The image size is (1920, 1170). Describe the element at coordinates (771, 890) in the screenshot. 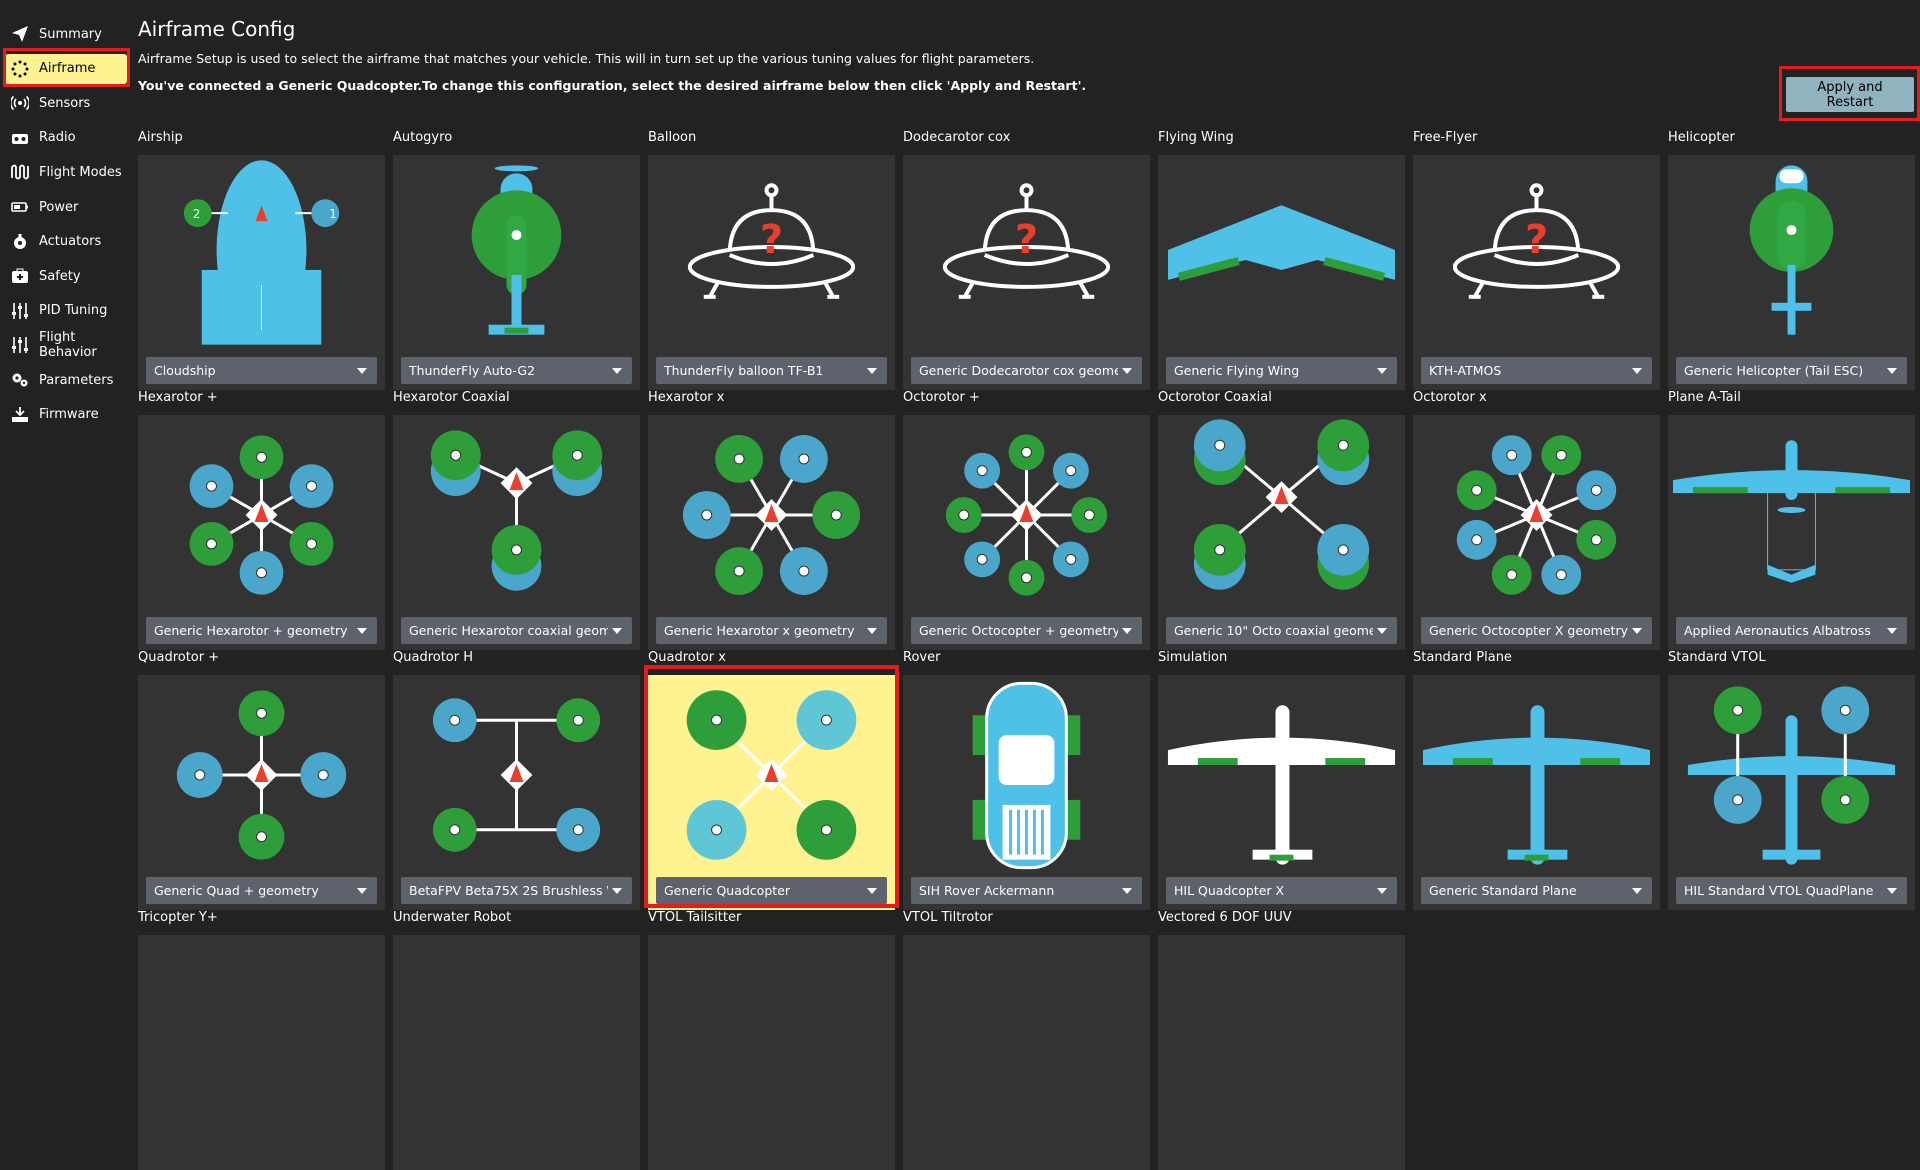

I see `airframe-select: Generic Quadcopter` at that location.